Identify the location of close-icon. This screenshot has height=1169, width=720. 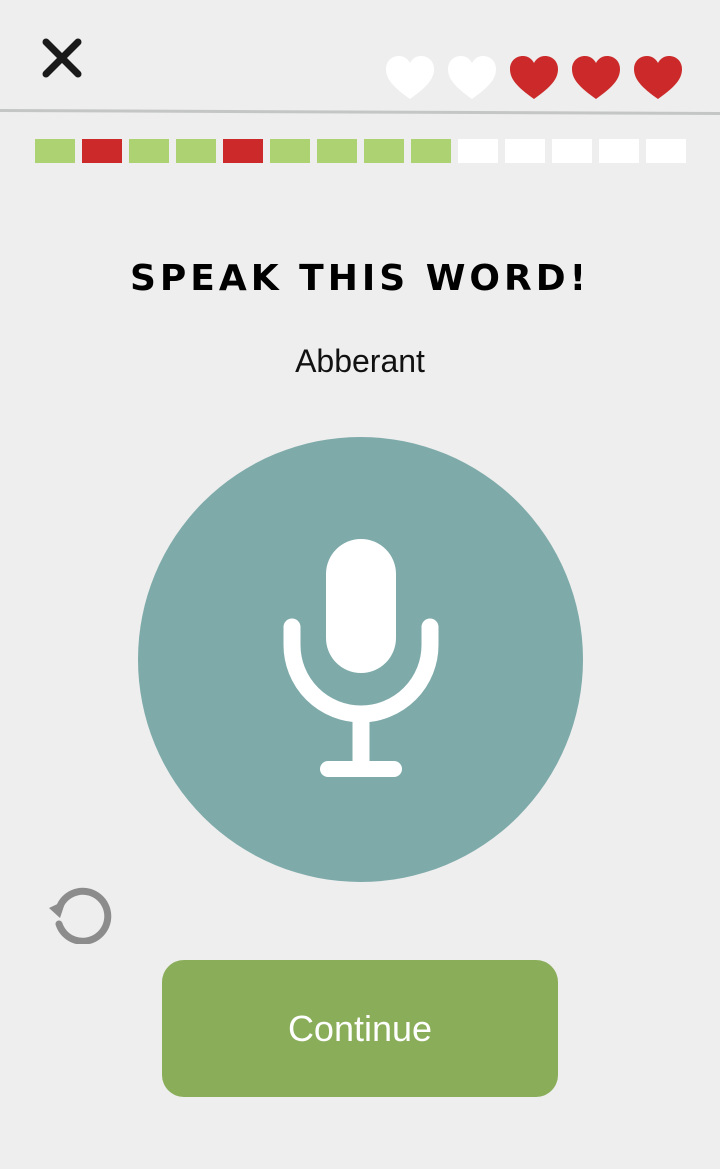
(62, 58).